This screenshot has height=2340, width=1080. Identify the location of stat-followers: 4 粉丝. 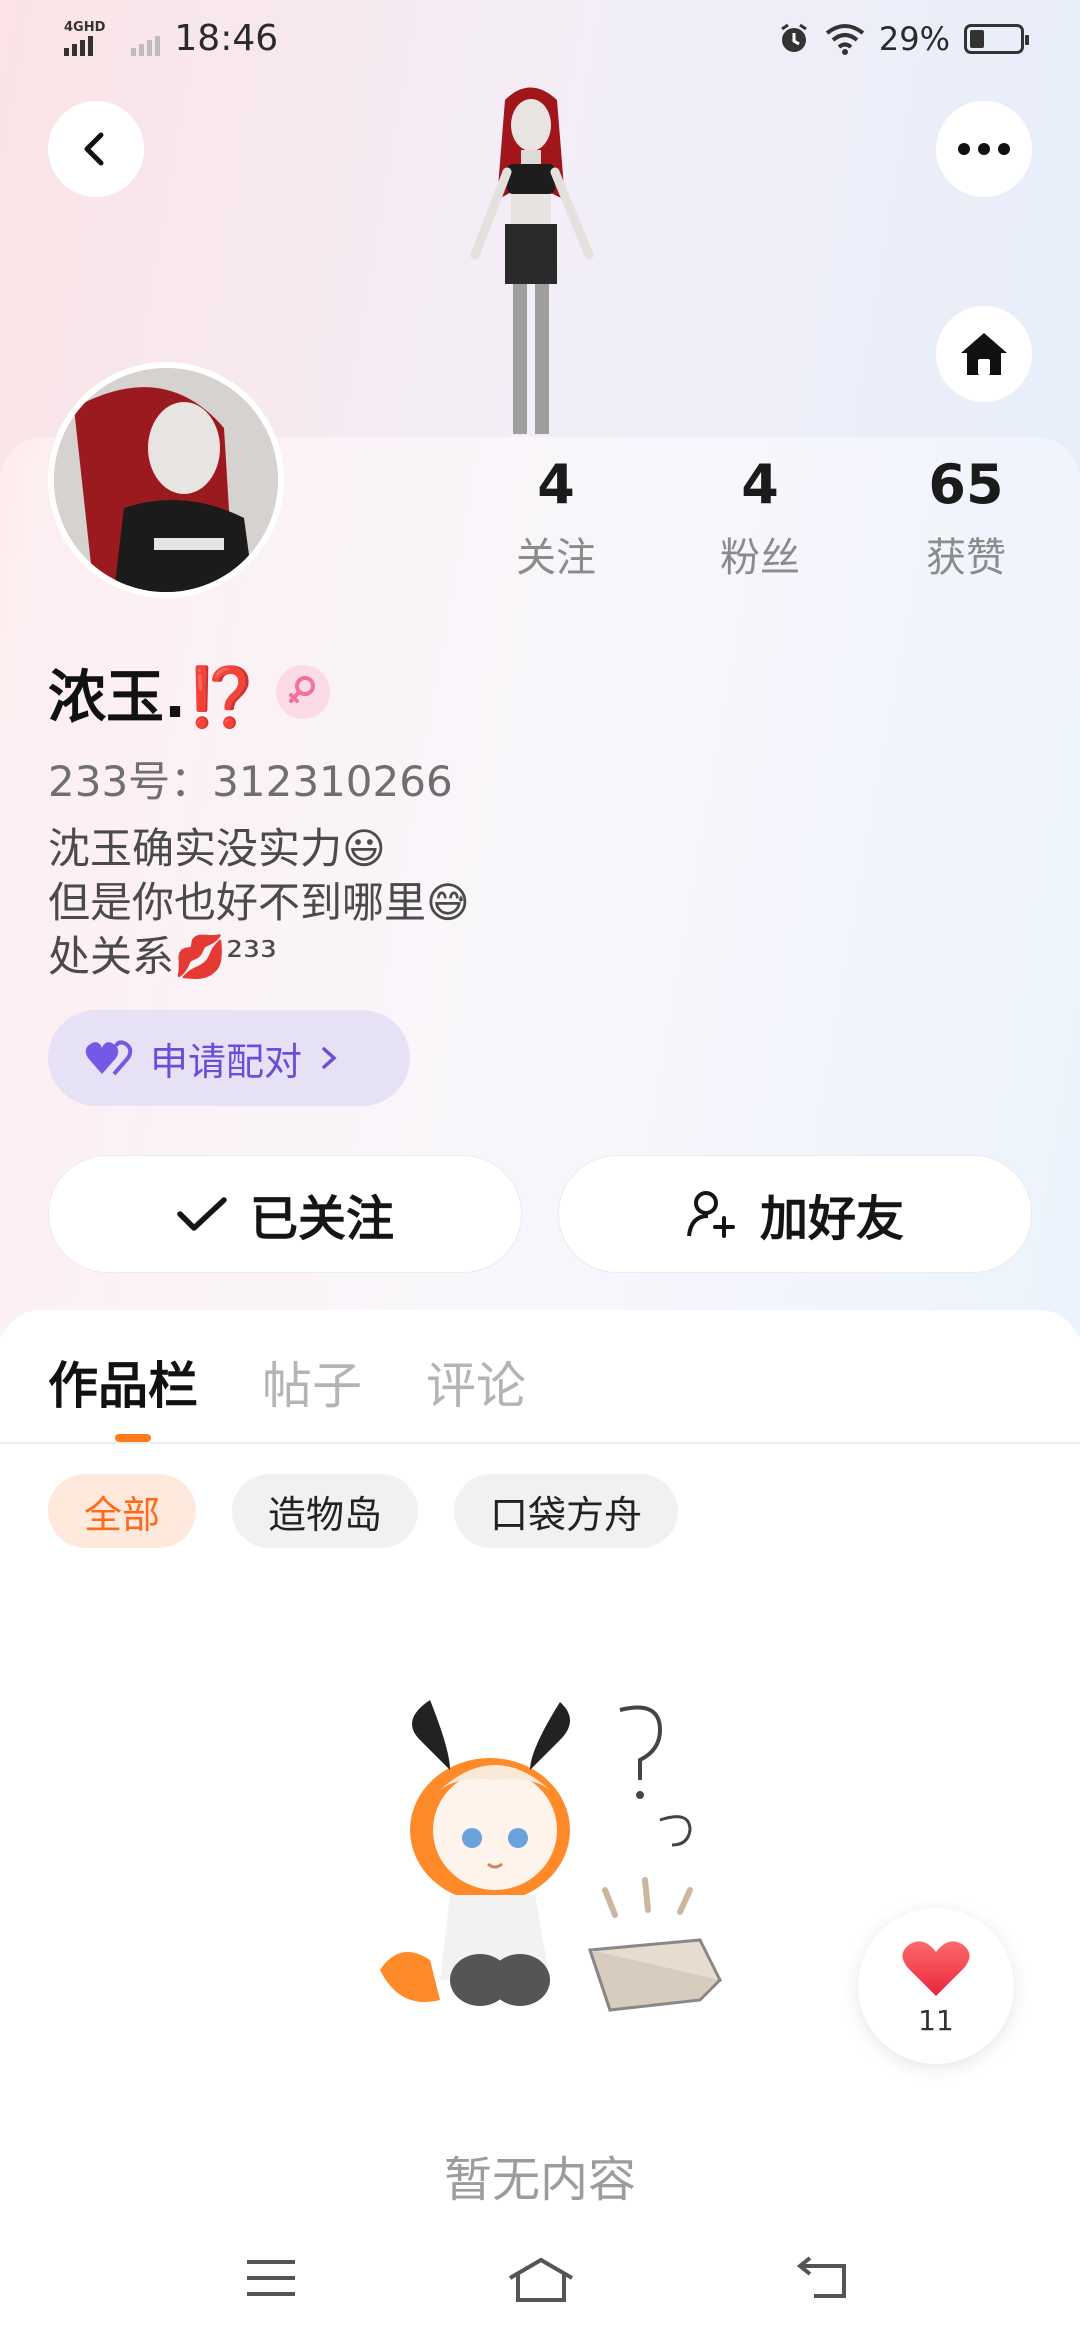
(760, 519).